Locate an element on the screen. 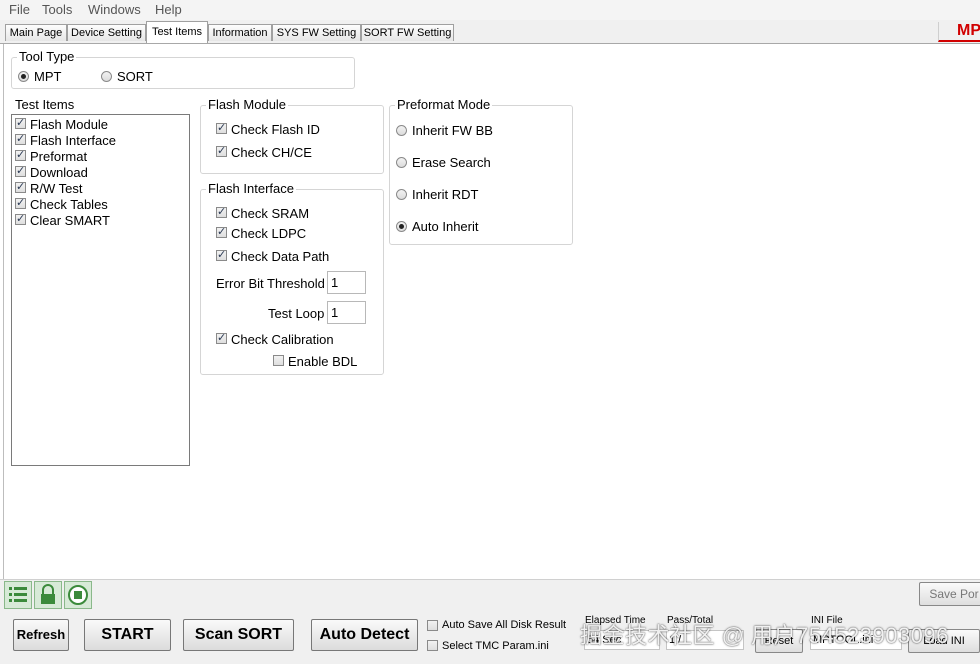 The height and width of the screenshot is (664, 980). flash-module-title: Flash Module is located at coordinates (247, 105).